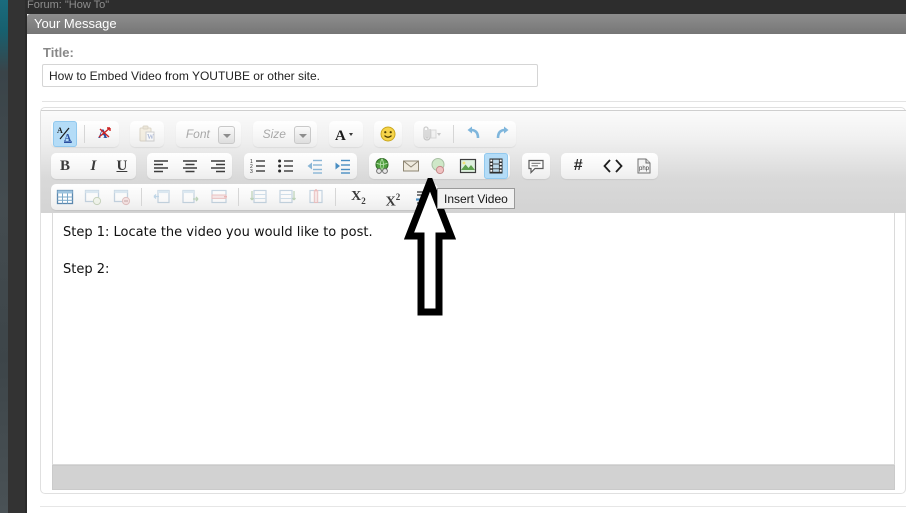  I want to click on align-right-glyph, so click(218, 166).